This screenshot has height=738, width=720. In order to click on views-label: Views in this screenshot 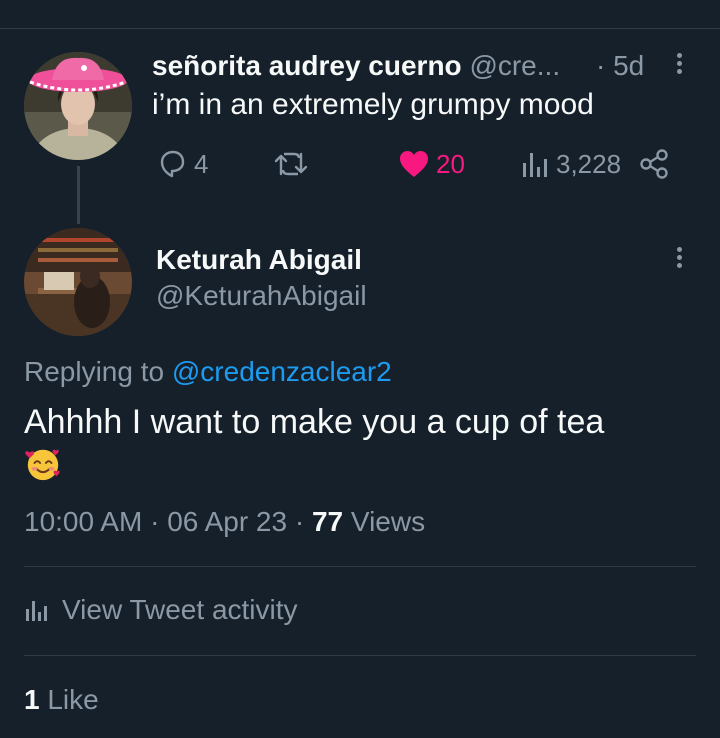, I will do `click(388, 521)`.